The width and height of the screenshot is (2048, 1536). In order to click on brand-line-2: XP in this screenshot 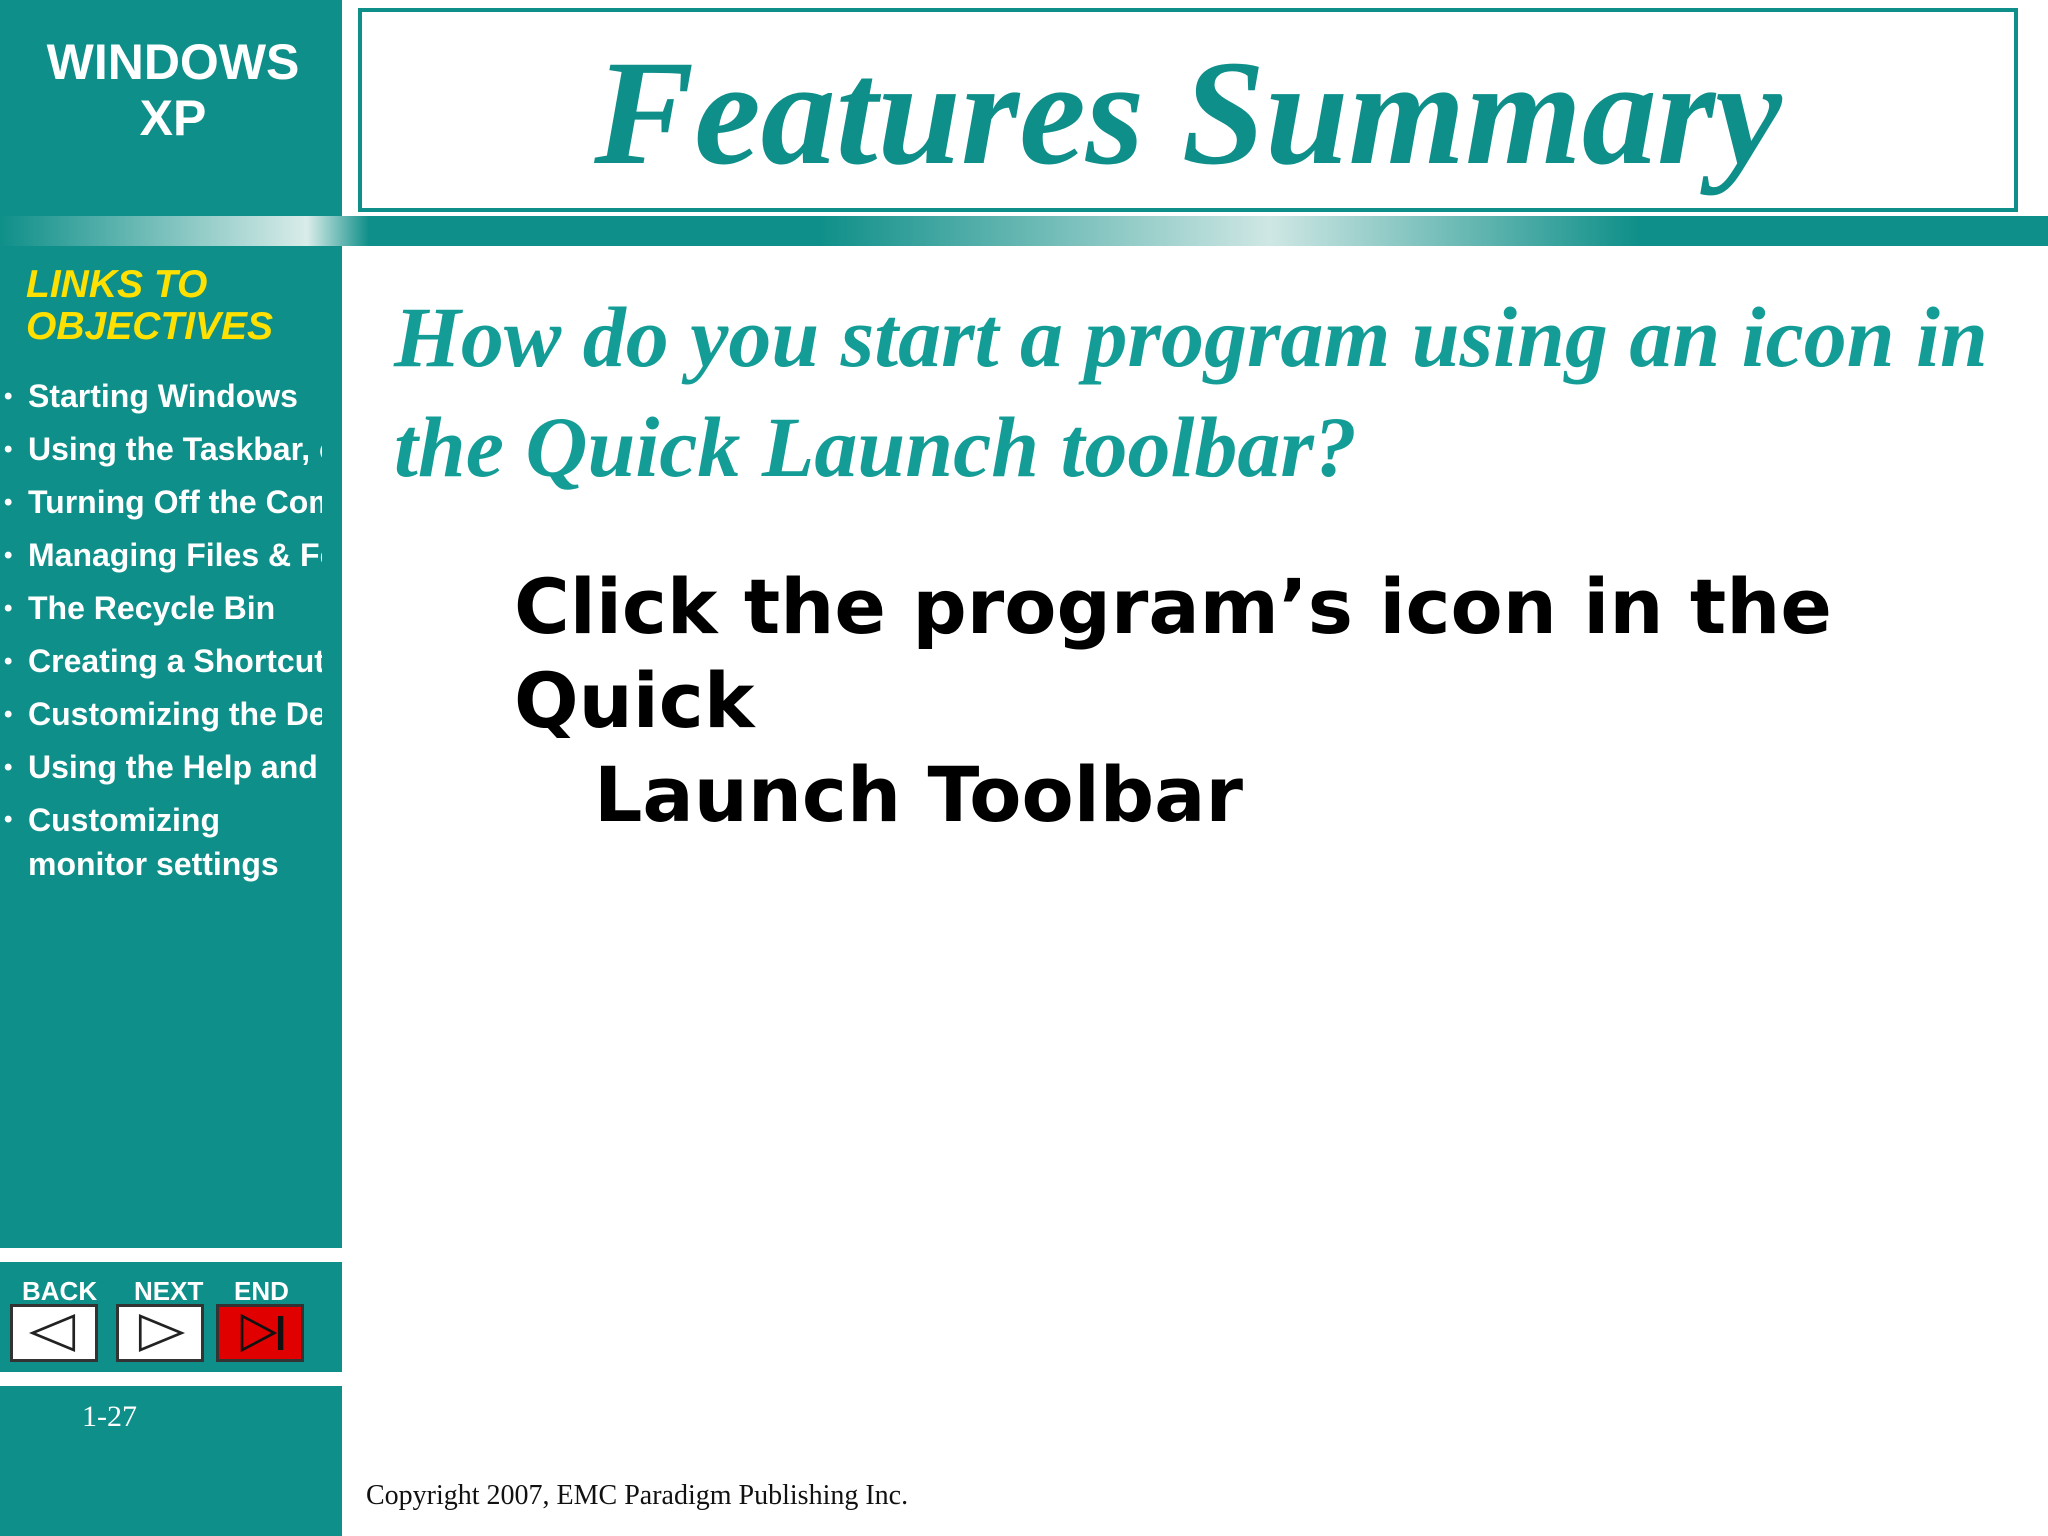, I will do `click(173, 118)`.